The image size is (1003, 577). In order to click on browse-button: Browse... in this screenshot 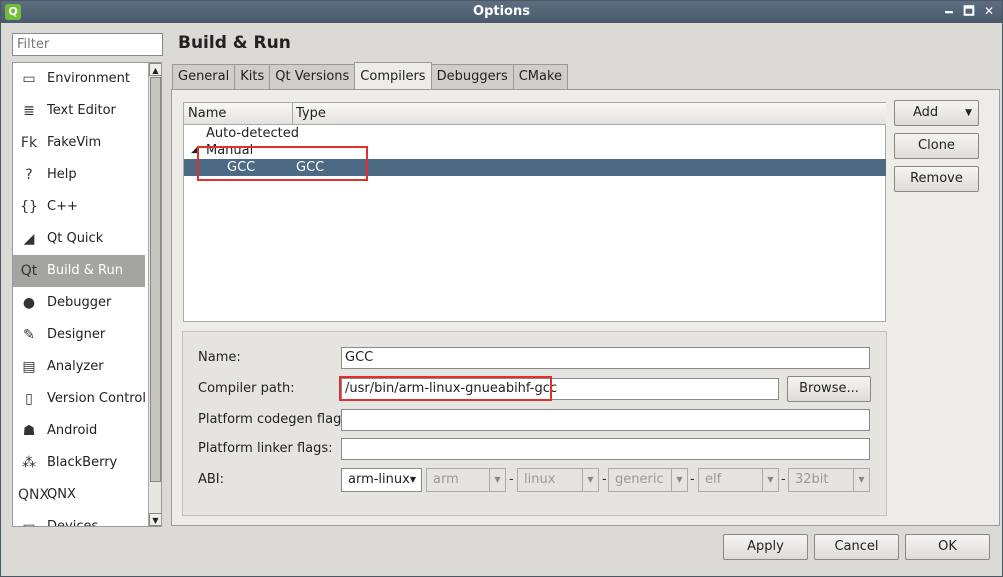, I will do `click(829, 389)`.